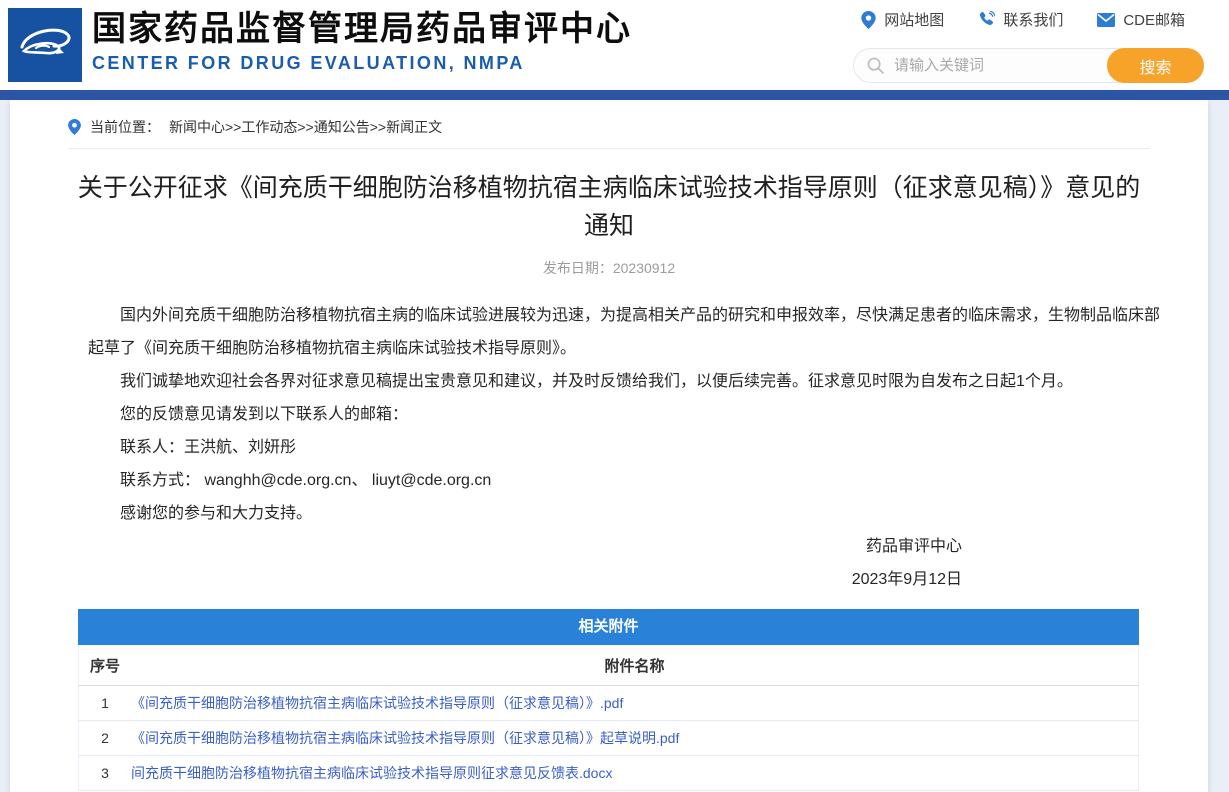 The width and height of the screenshot is (1229, 792). Describe the element at coordinates (45, 41) in the screenshot. I see `cde-logo-icon` at that location.